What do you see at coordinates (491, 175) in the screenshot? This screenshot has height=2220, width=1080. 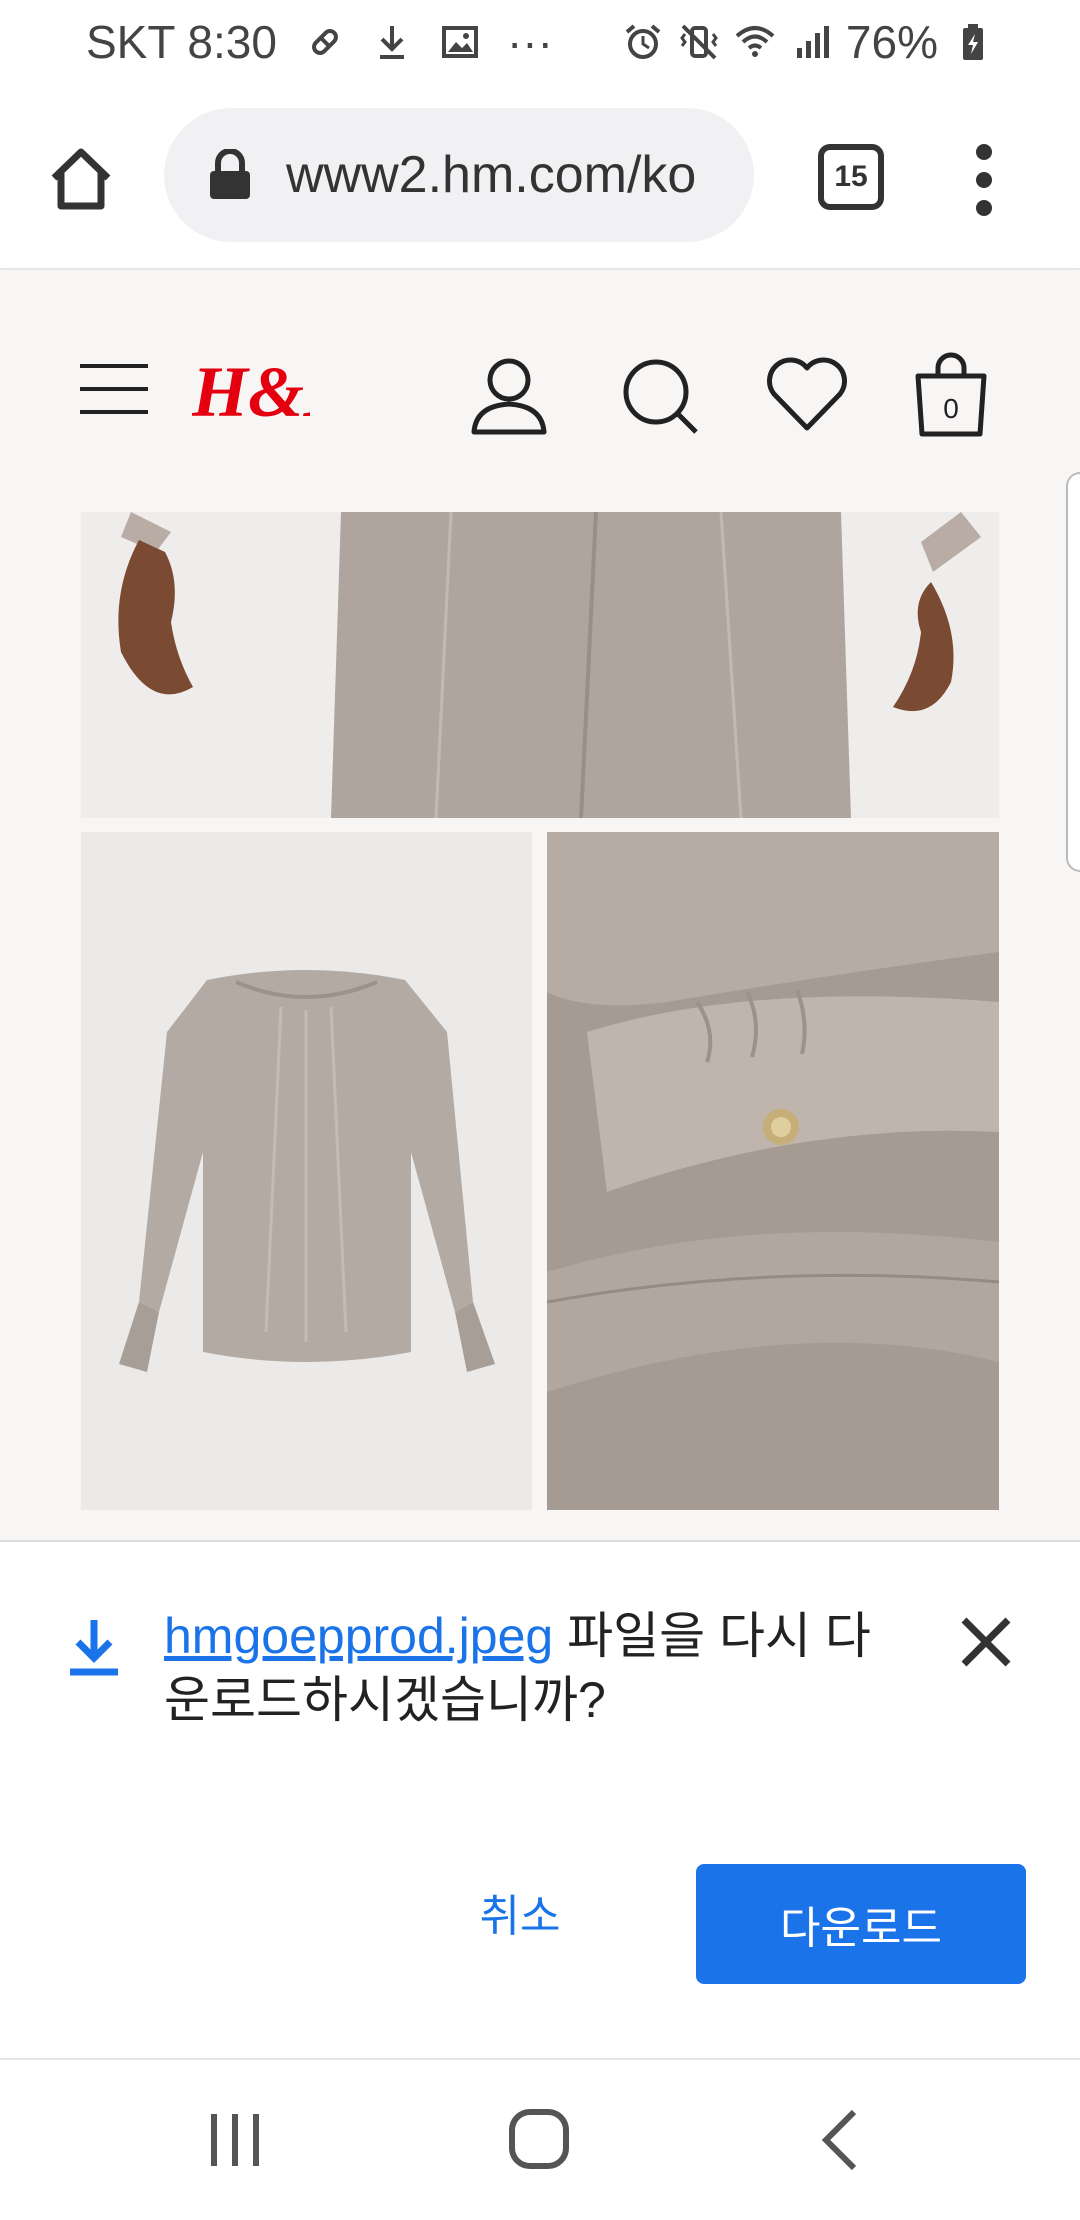 I see `url-text: www2.hm.com/ko` at bounding box center [491, 175].